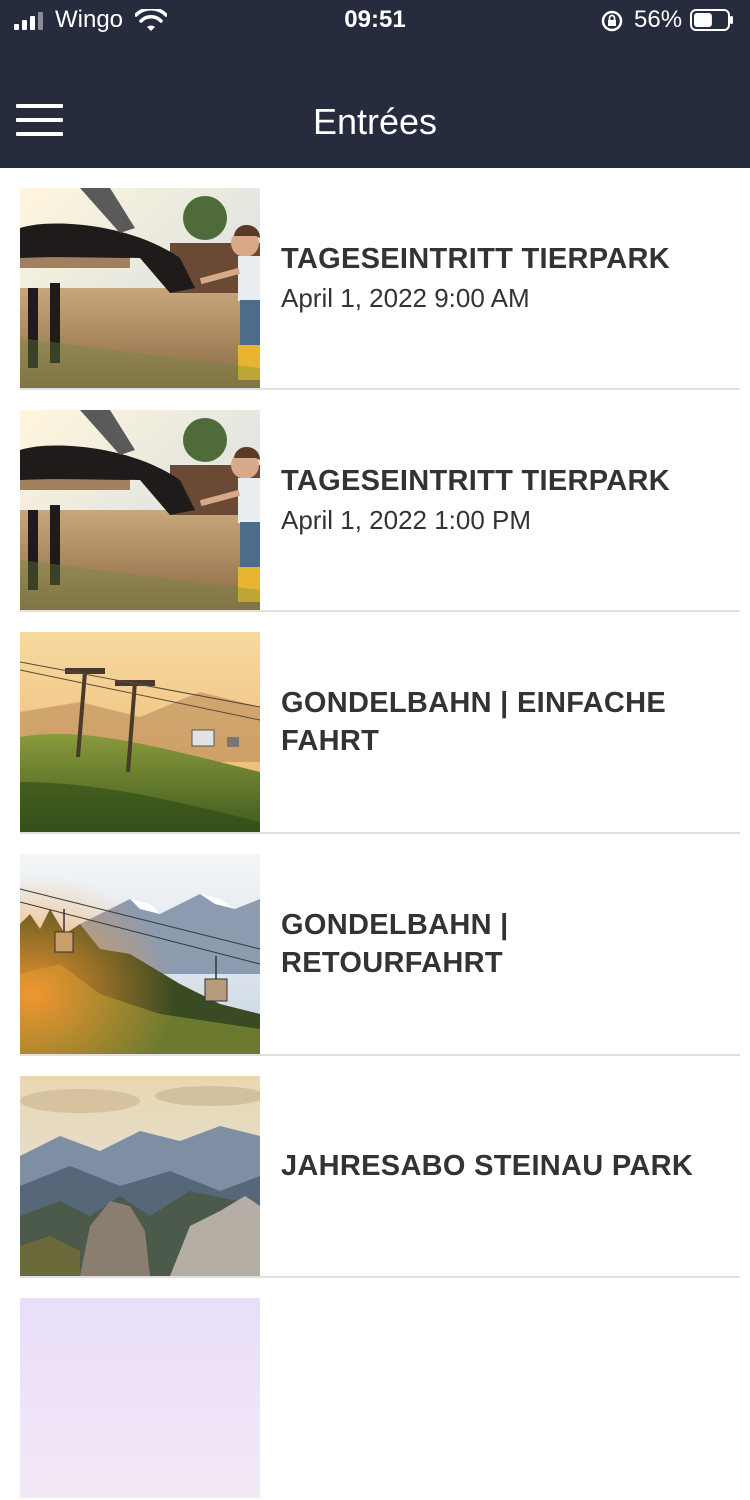 The image size is (750, 1500). I want to click on battery-icon, so click(711, 20).